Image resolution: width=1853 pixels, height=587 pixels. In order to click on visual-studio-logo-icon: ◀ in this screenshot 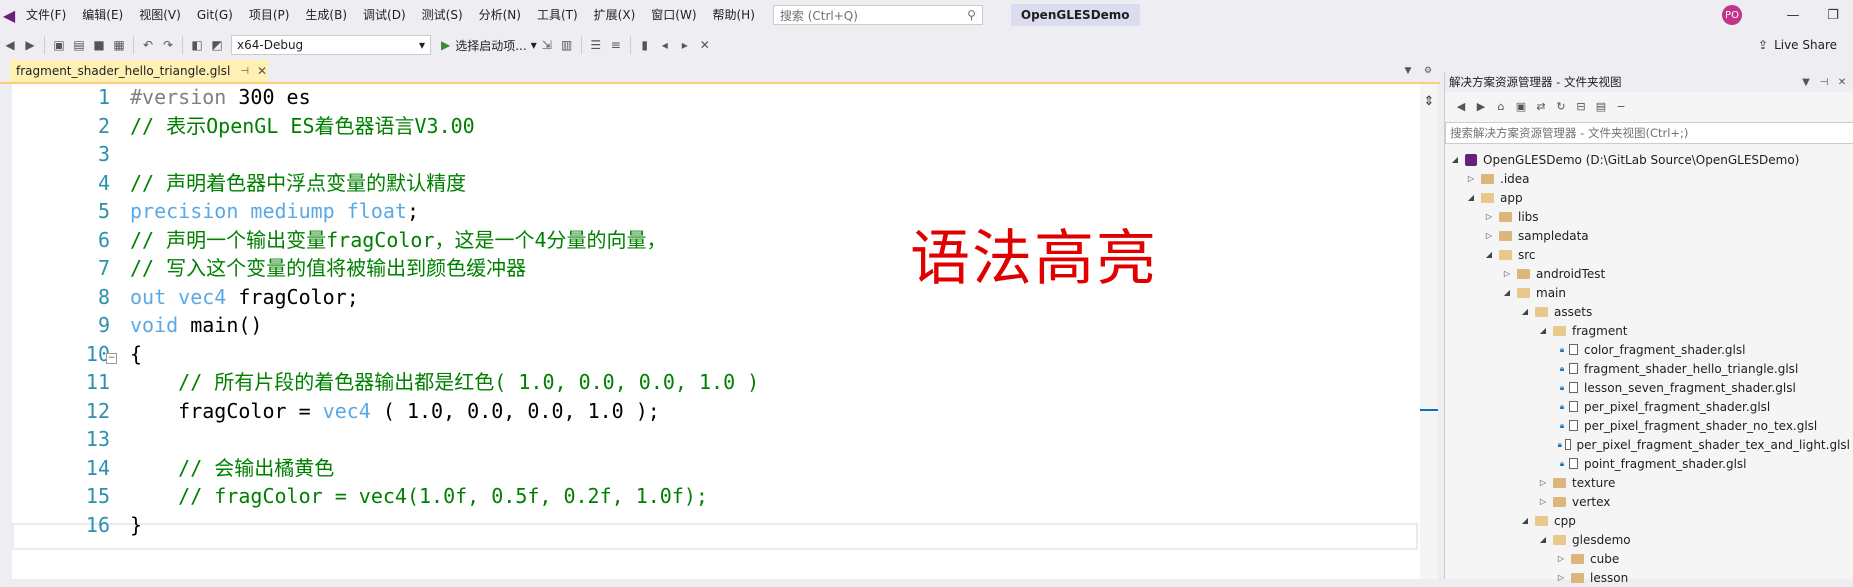, I will do `click(9, 15)`.